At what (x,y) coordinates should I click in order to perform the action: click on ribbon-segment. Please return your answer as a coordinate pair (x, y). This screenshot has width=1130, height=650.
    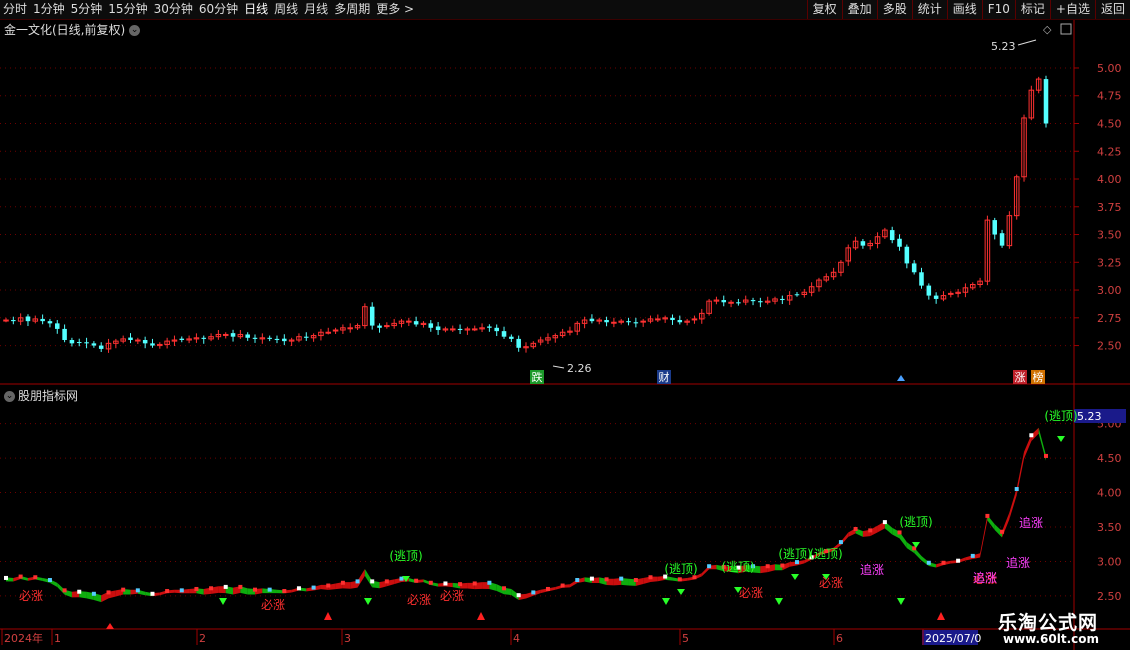
    Looking at the image, I should click on (361, 578).